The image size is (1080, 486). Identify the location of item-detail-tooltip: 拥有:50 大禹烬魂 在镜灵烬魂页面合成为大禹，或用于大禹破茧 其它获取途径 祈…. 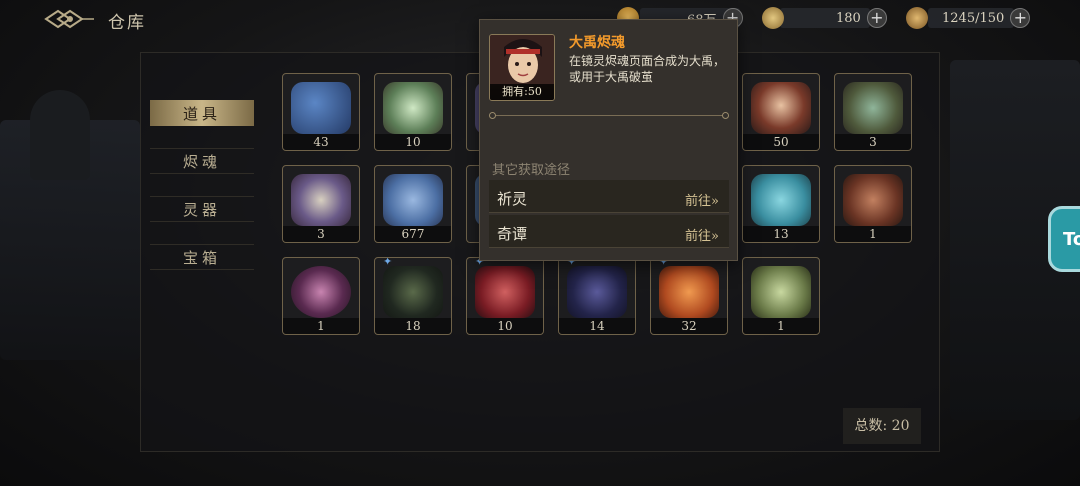
(608, 140).